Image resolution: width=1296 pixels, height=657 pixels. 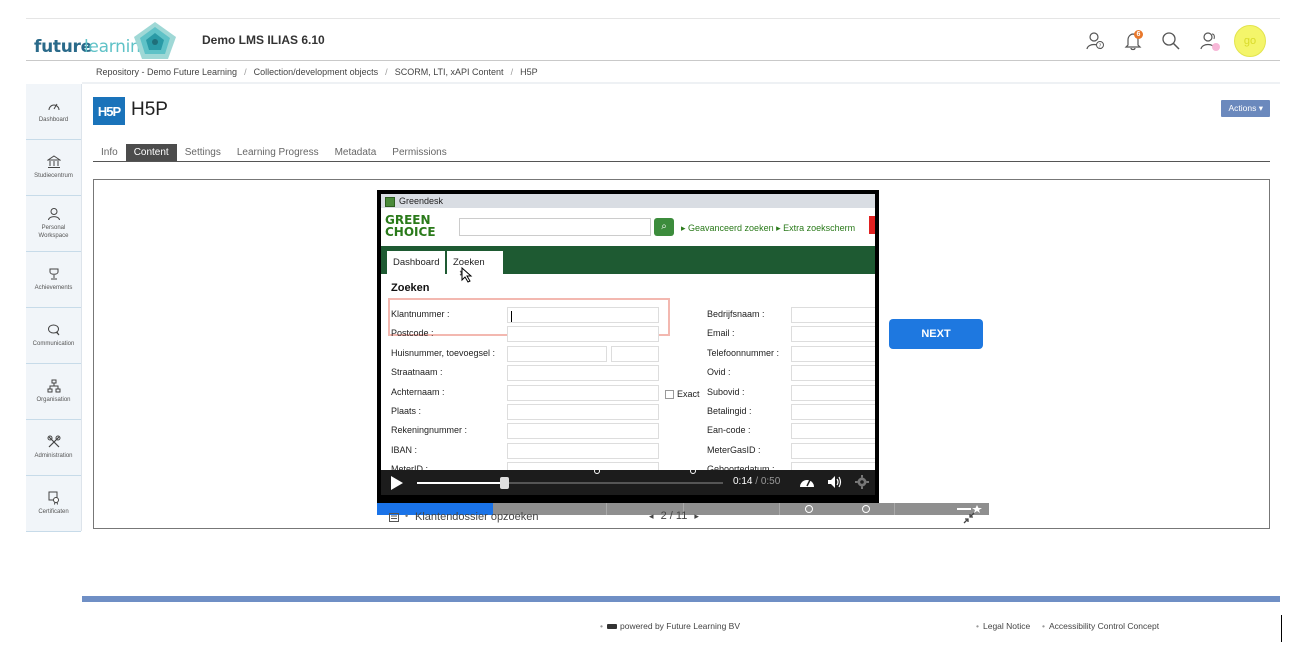 I want to click on sidebar-item-administration: Administration, so click(x=53, y=448).